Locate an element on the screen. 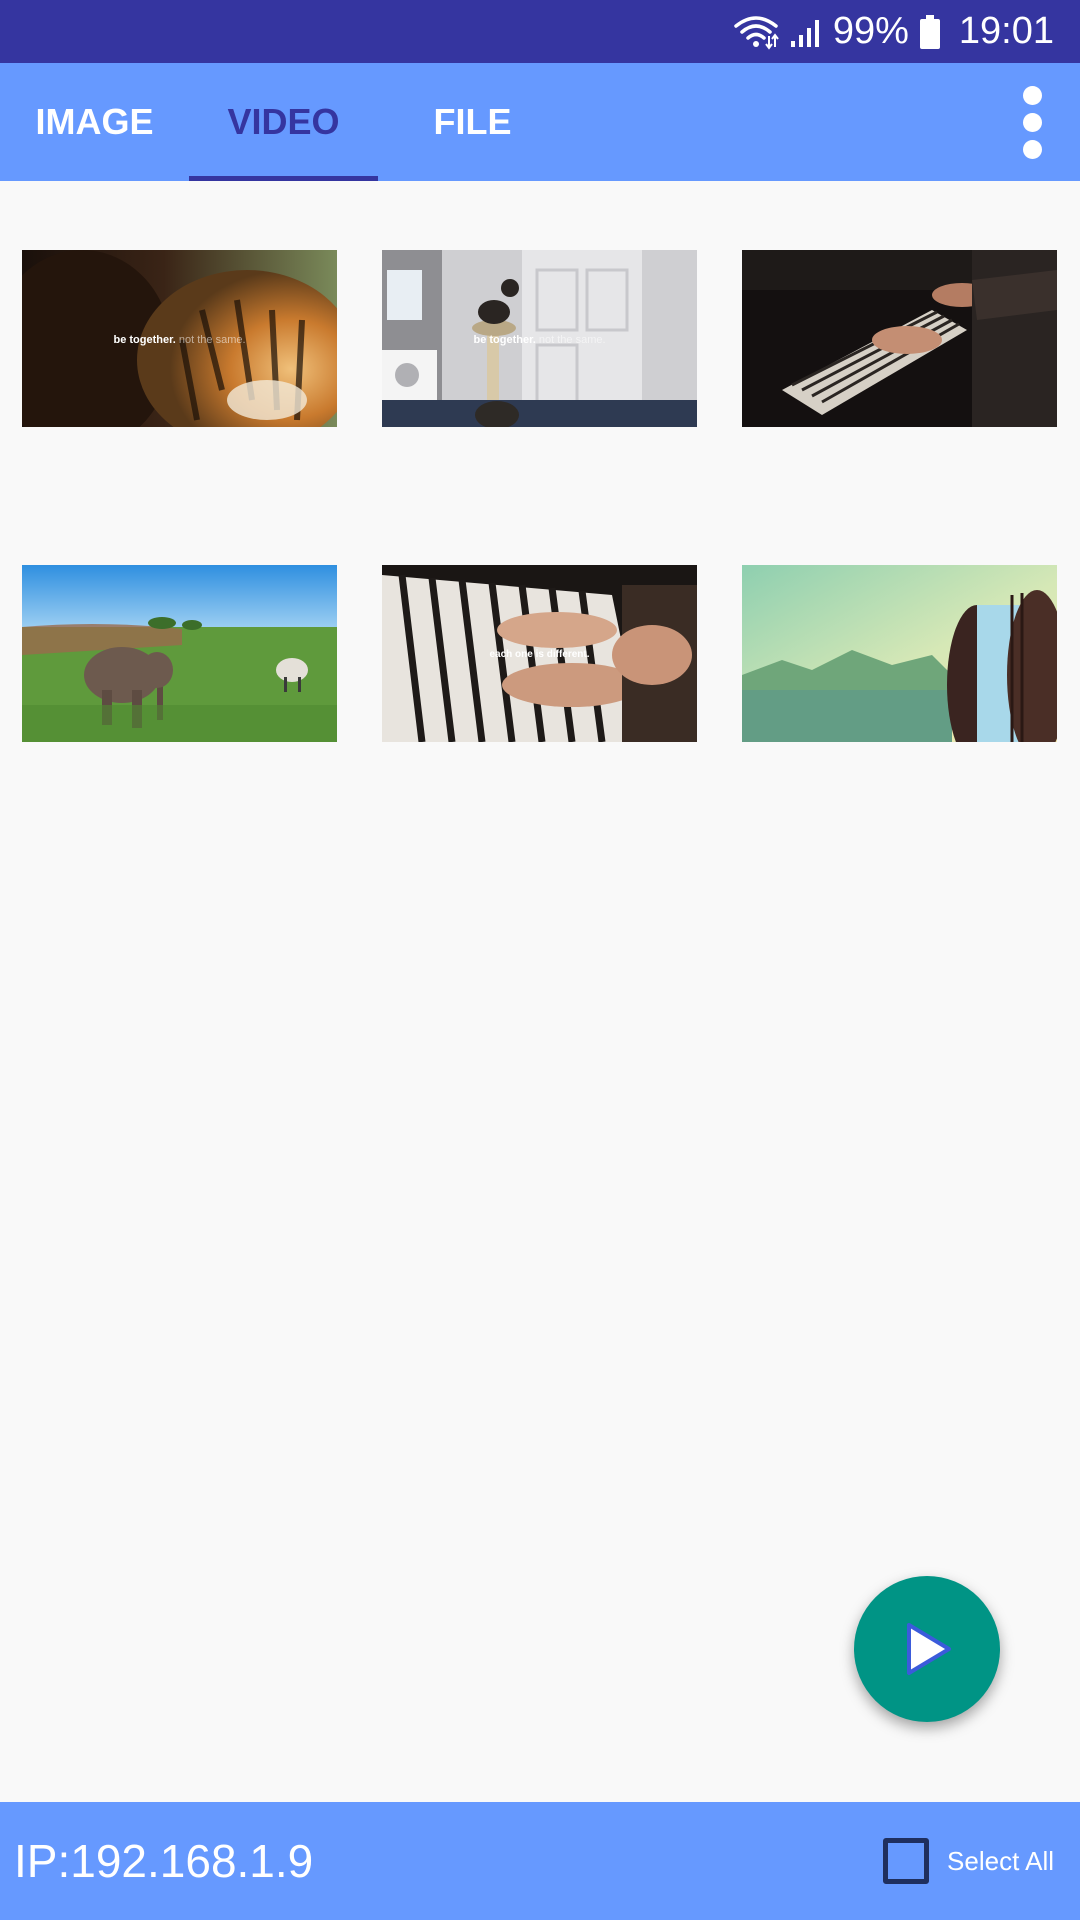  play-icon is located at coordinates (929, 1649).